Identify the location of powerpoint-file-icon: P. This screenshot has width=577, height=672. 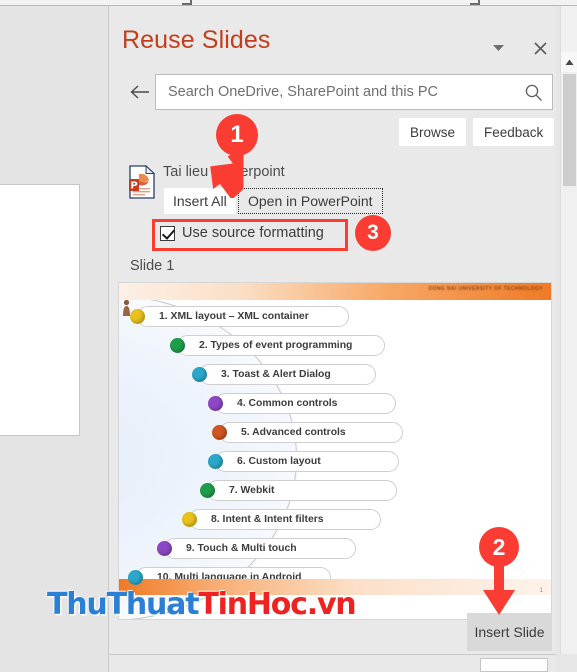
(142, 181).